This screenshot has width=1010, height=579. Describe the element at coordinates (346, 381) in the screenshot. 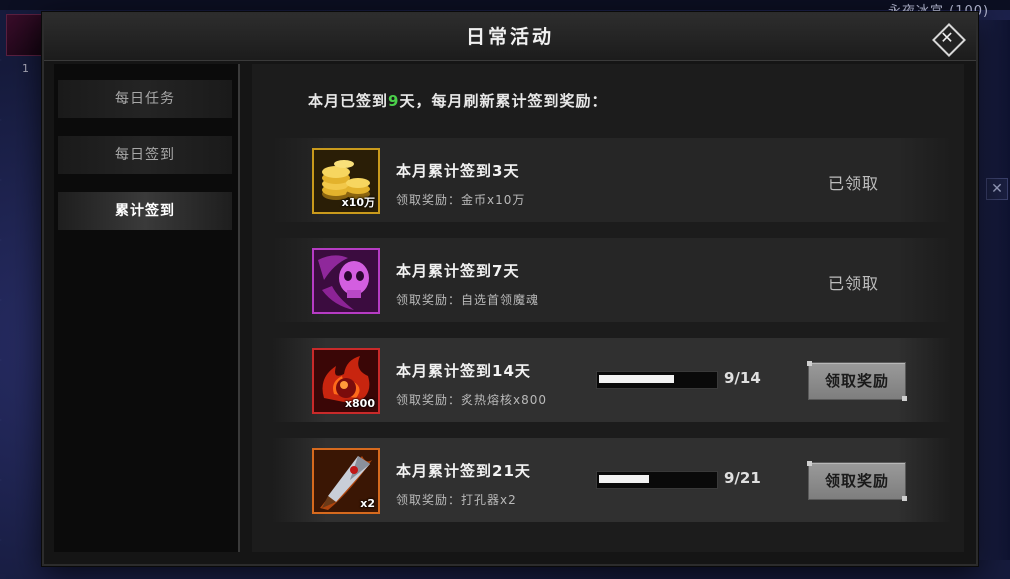

I see `fire-core-icon: x800` at that location.